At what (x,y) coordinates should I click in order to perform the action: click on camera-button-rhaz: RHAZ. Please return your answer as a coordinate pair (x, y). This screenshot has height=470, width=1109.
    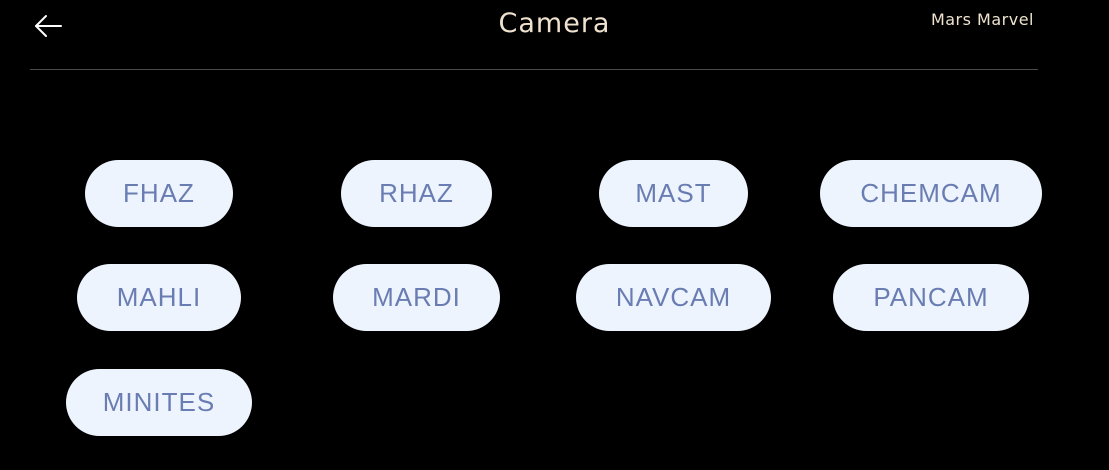
    Looking at the image, I should click on (416, 193).